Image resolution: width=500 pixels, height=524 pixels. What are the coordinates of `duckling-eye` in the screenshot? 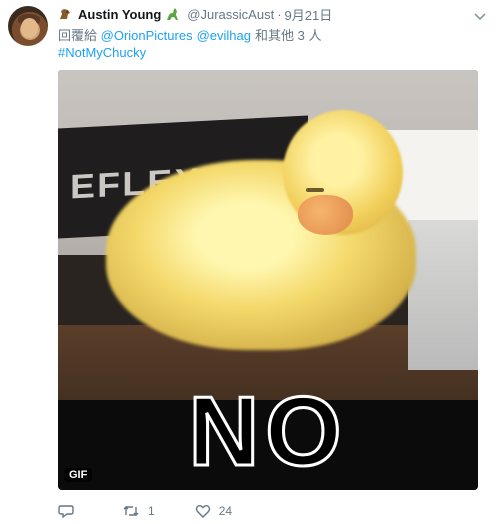 It's located at (315, 190).